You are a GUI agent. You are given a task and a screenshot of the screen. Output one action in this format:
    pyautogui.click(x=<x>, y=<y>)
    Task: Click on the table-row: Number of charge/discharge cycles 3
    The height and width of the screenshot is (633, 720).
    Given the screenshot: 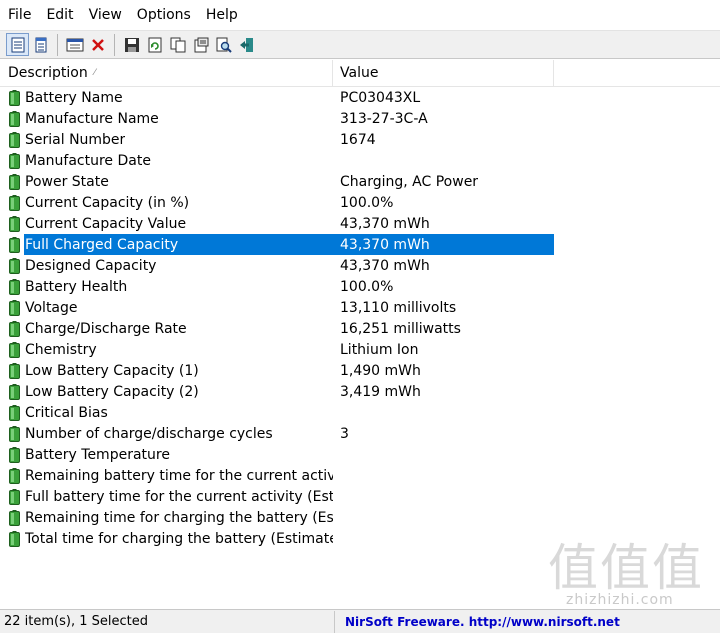 What is the action you would take?
    pyautogui.click(x=360, y=433)
    